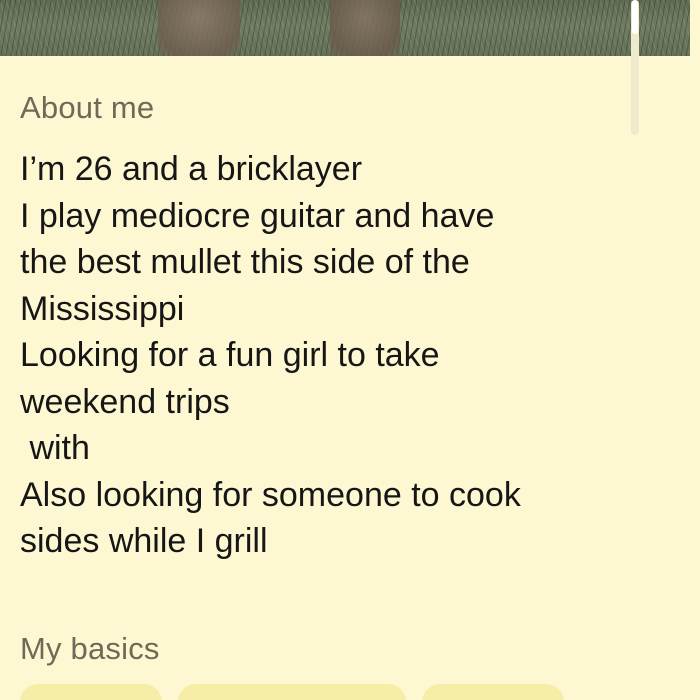  I want to click on about-line: I play mediocre guitar and have, so click(257, 215).